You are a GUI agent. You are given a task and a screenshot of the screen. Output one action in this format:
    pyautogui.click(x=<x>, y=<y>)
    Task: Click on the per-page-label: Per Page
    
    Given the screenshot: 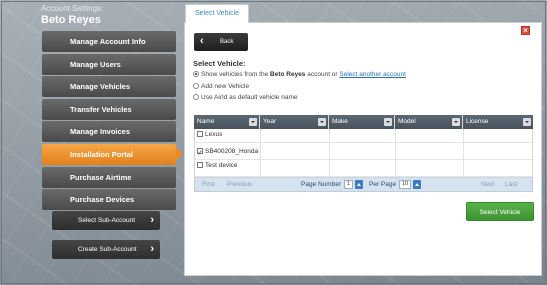 What is the action you would take?
    pyautogui.click(x=383, y=184)
    